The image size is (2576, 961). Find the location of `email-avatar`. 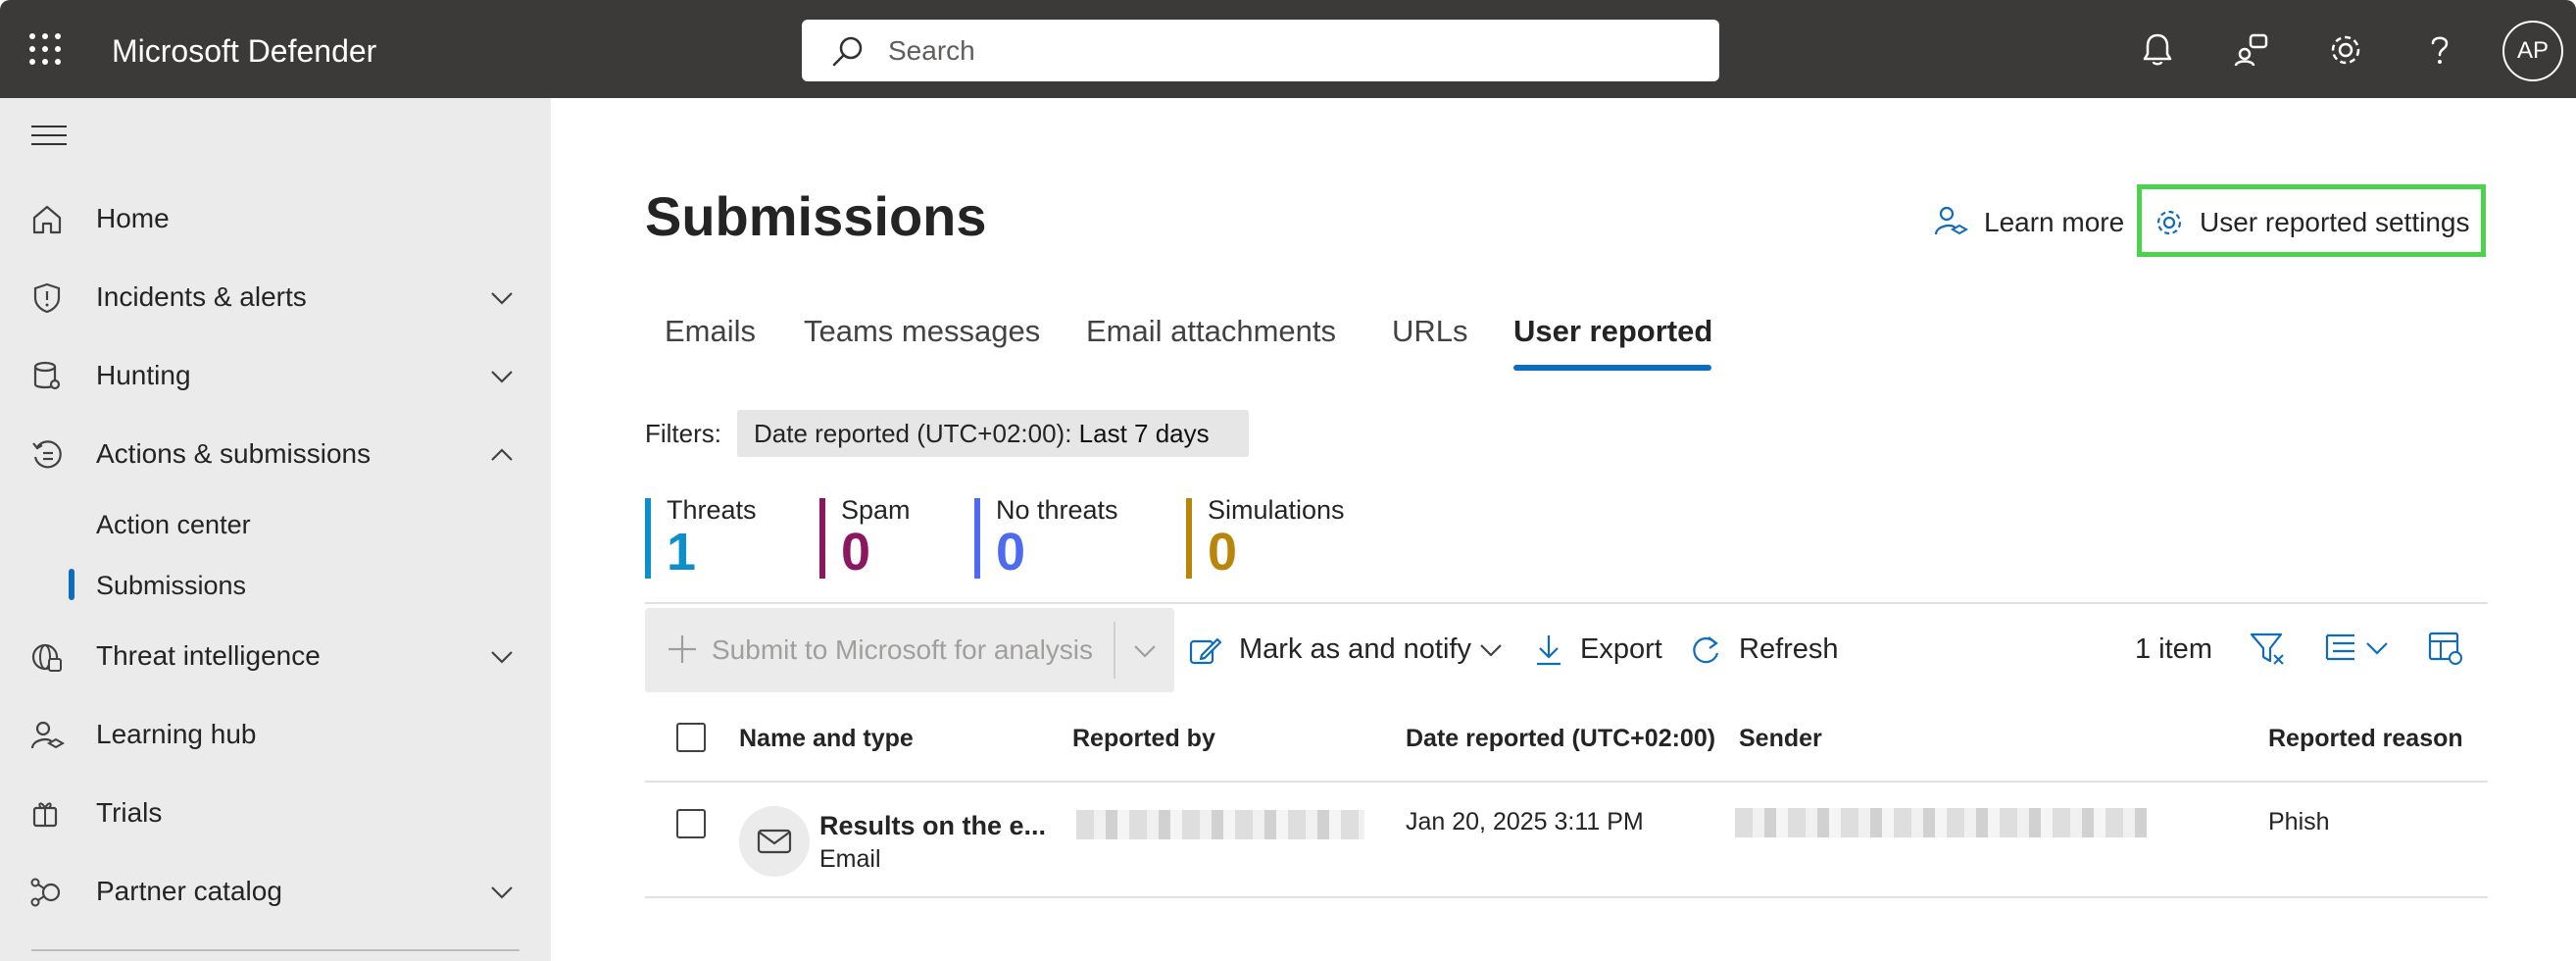

email-avatar is located at coordinates (774, 841).